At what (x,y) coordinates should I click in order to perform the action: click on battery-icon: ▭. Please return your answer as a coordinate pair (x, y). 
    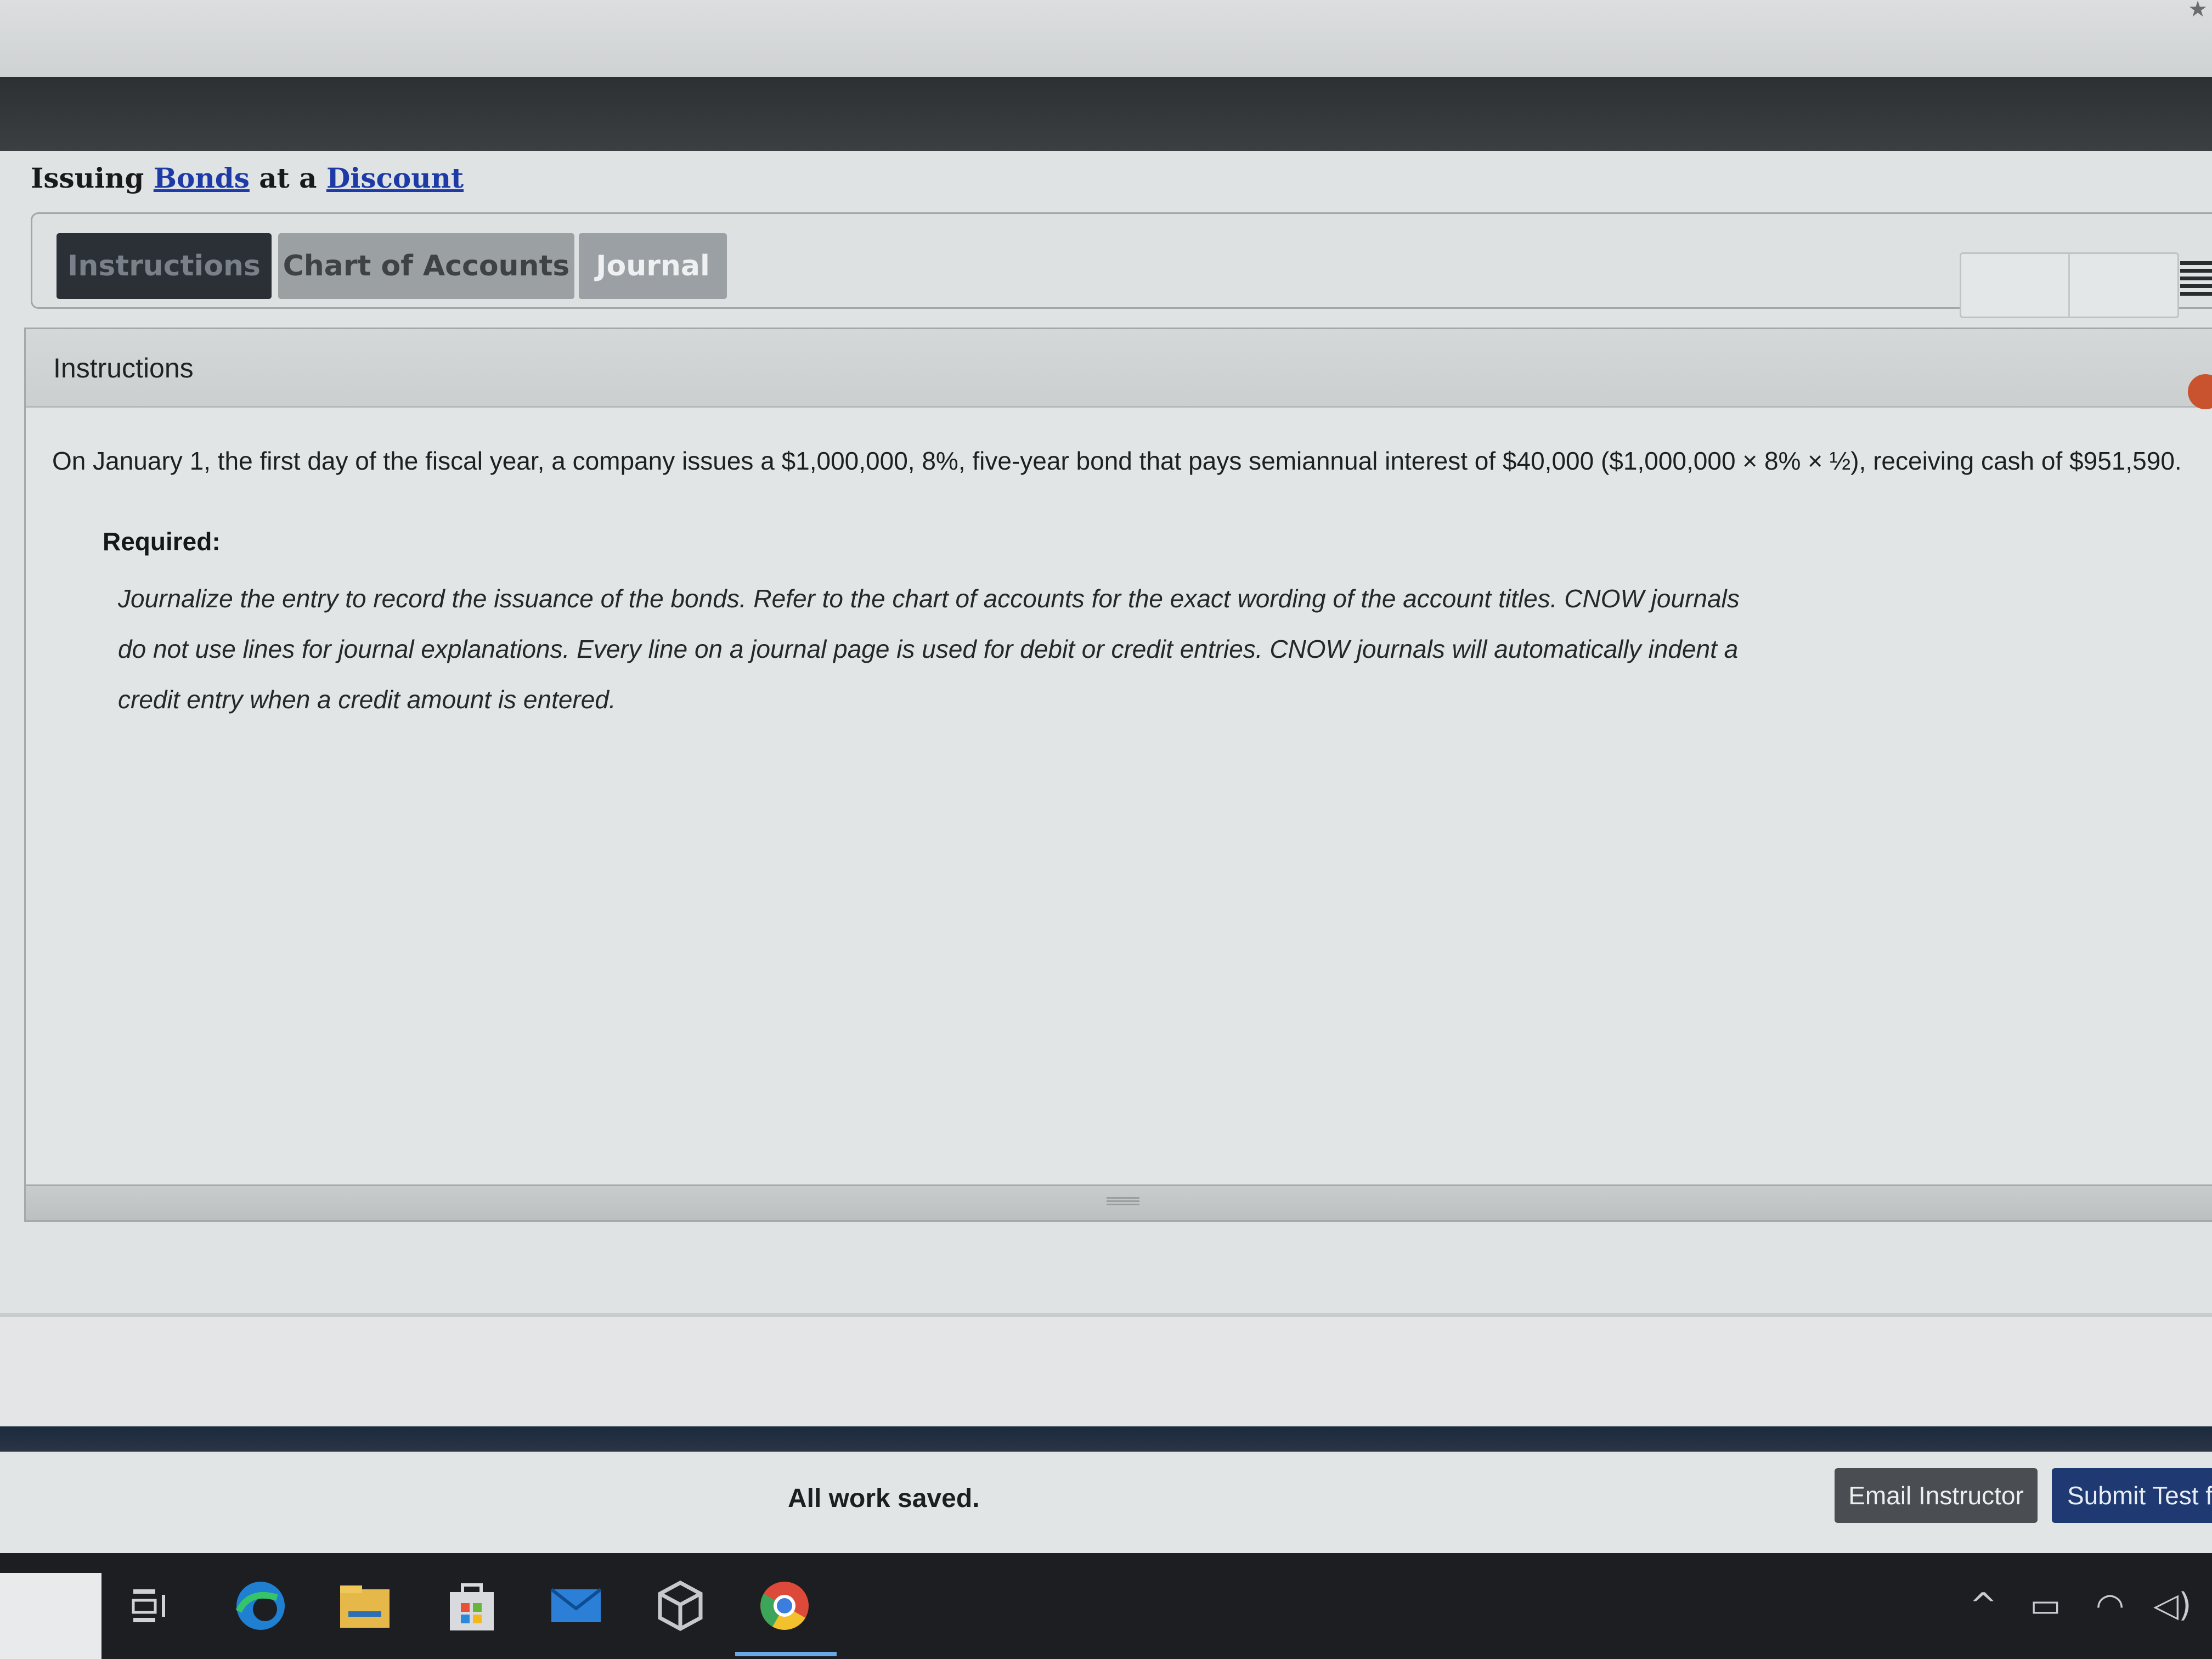
    Looking at the image, I should click on (2046, 1605).